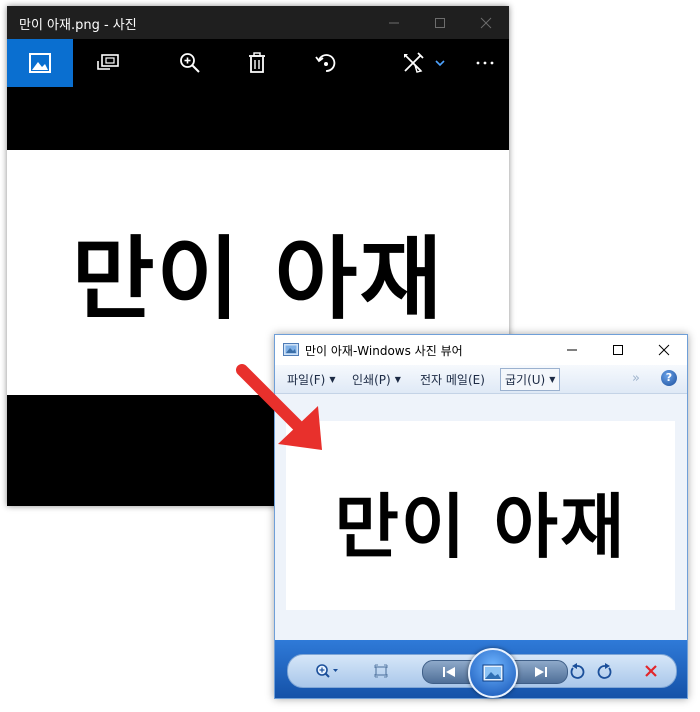 Image resolution: width=700 pixels, height=712 pixels. I want to click on rotate-icon, so click(326, 63).